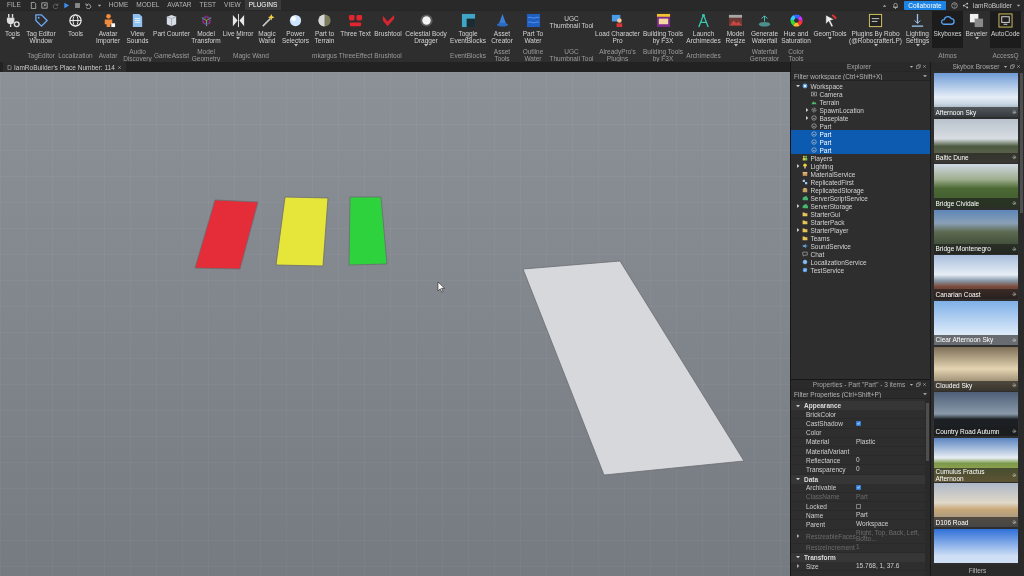 The height and width of the screenshot is (576, 1024). Describe the element at coordinates (426, 20) in the screenshot. I see `glowing-dot-icon` at that location.